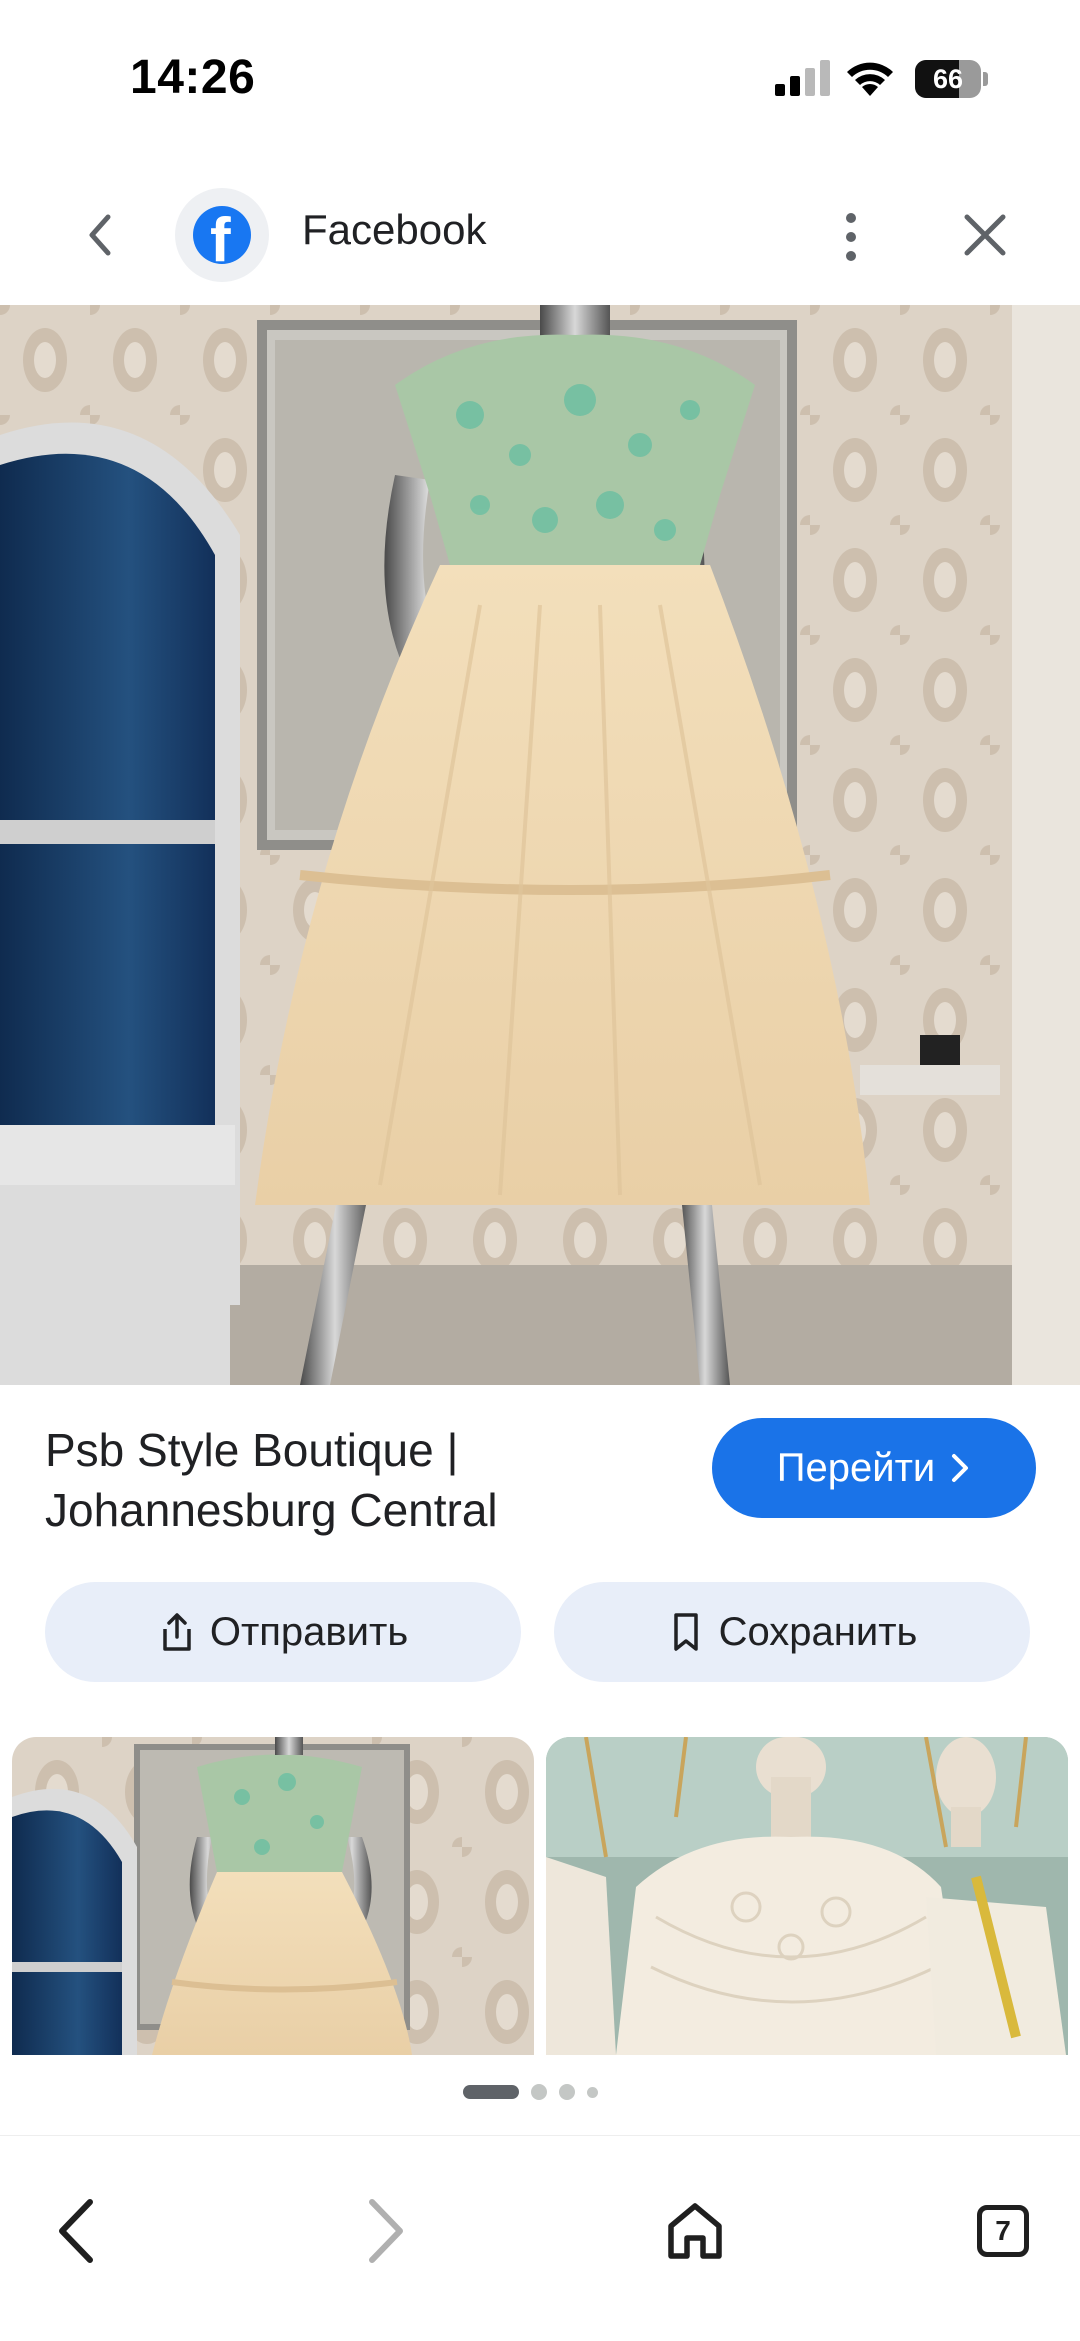  Describe the element at coordinates (540, 75) in the screenshot. I see `status-bar: 14:26 66` at that location.